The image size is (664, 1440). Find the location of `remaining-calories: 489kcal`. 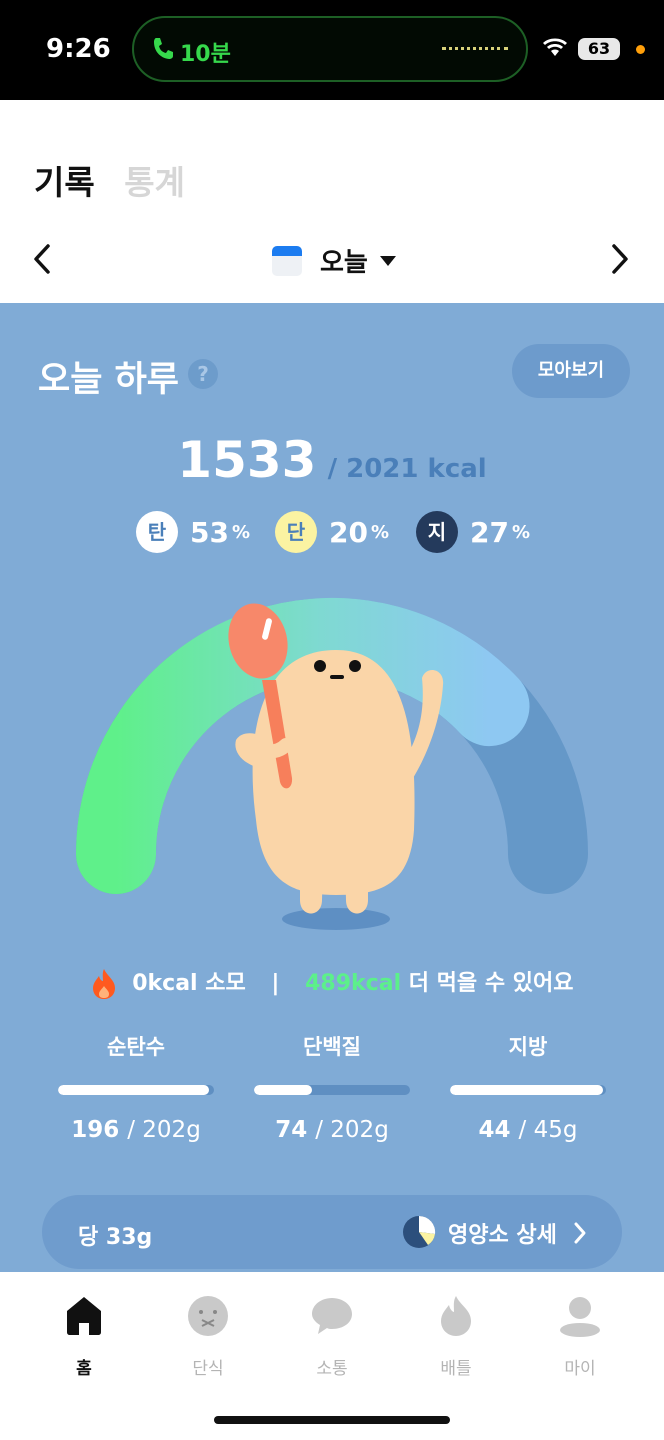

remaining-calories: 489kcal is located at coordinates (353, 983).